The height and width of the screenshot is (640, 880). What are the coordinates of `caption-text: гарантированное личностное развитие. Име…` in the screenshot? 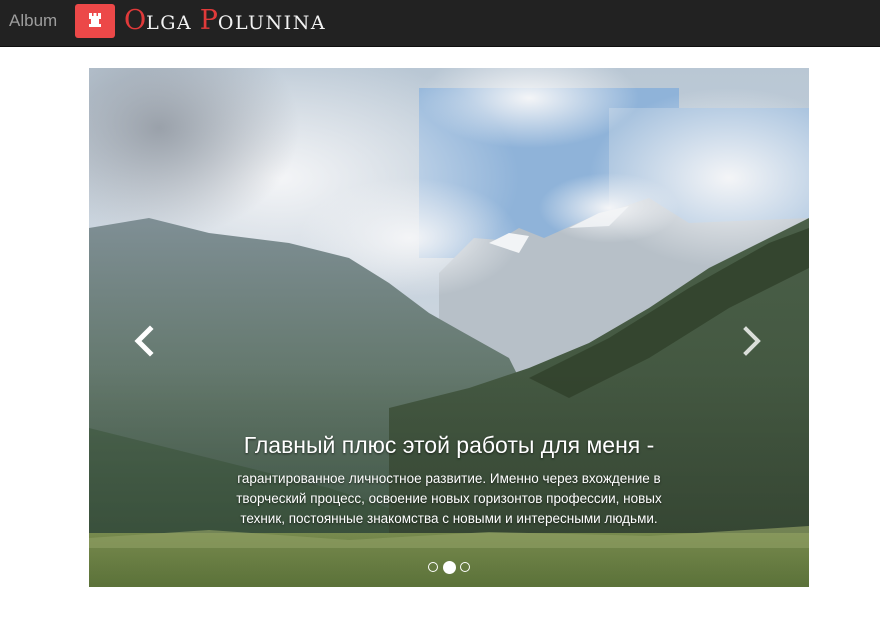 It's located at (449, 498).